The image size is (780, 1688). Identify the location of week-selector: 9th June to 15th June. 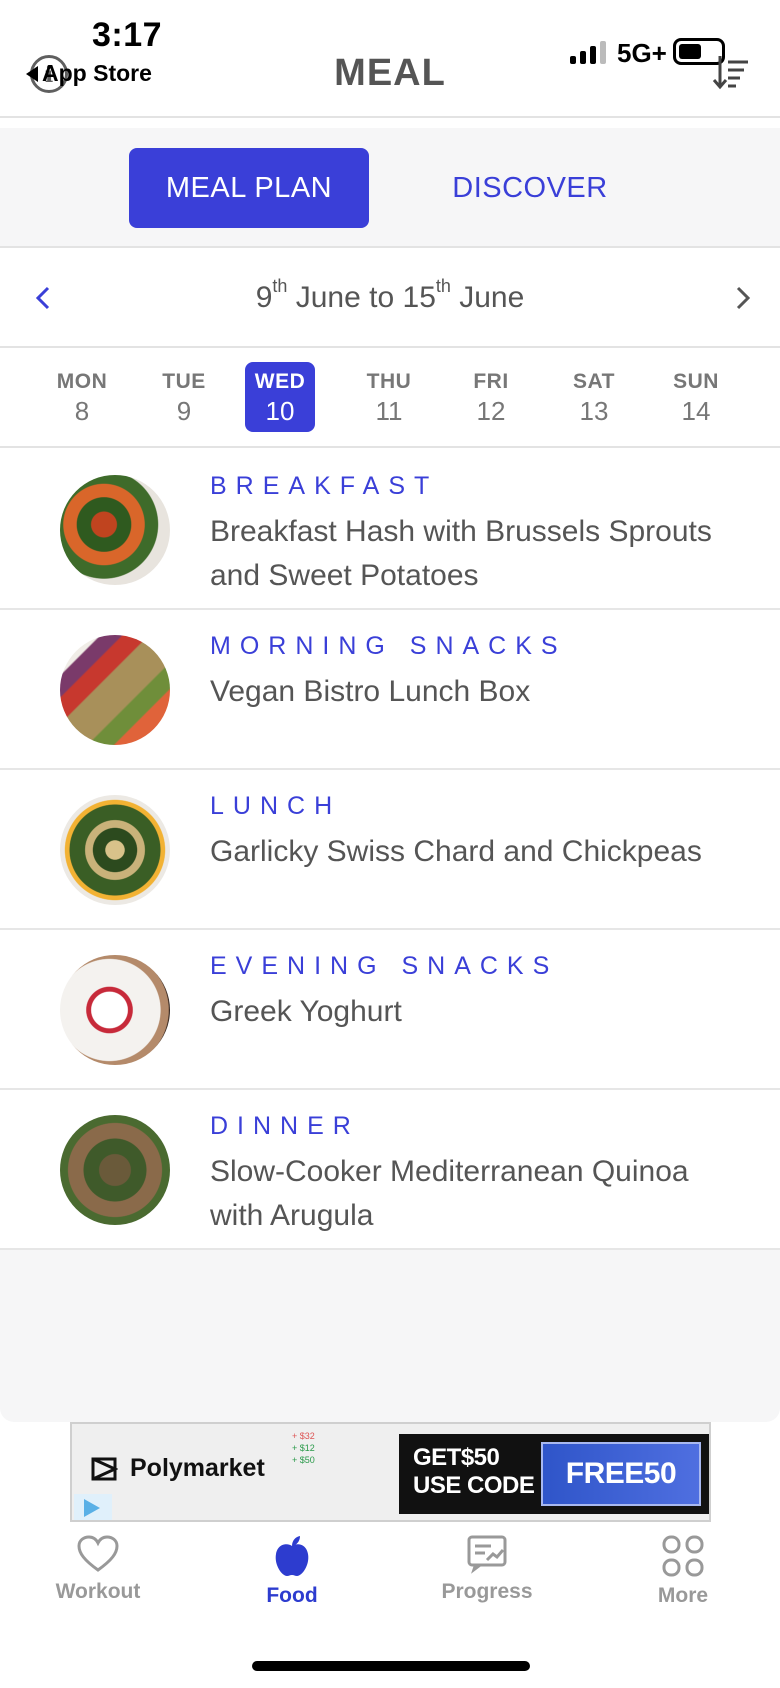
(390, 299).